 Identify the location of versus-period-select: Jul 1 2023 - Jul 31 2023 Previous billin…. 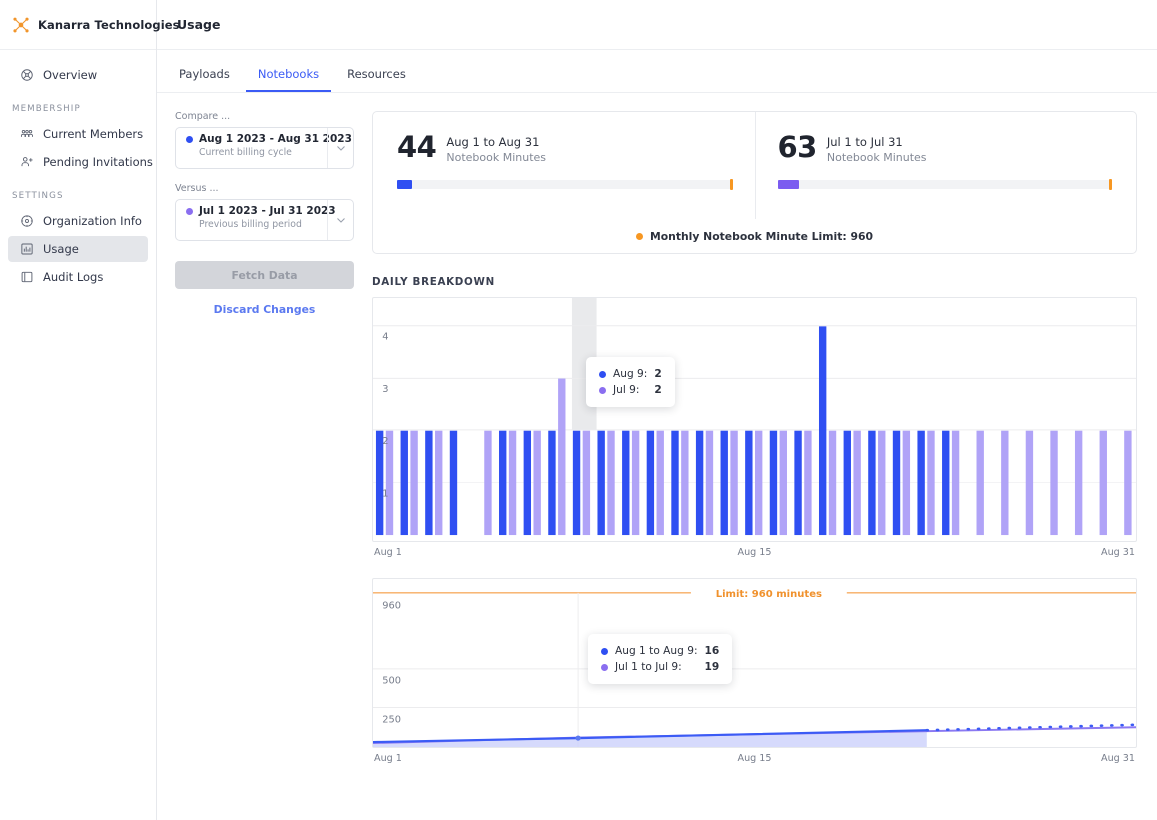
(264, 220).